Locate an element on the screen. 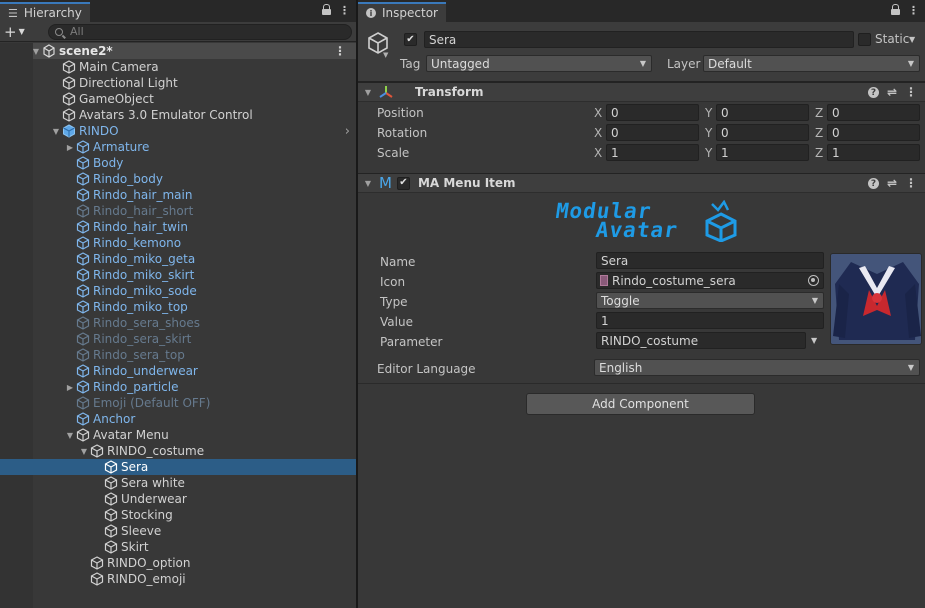 Image resolution: width=925 pixels, height=608 pixels. hierarchy-row: Stocking is located at coordinates (178, 515).